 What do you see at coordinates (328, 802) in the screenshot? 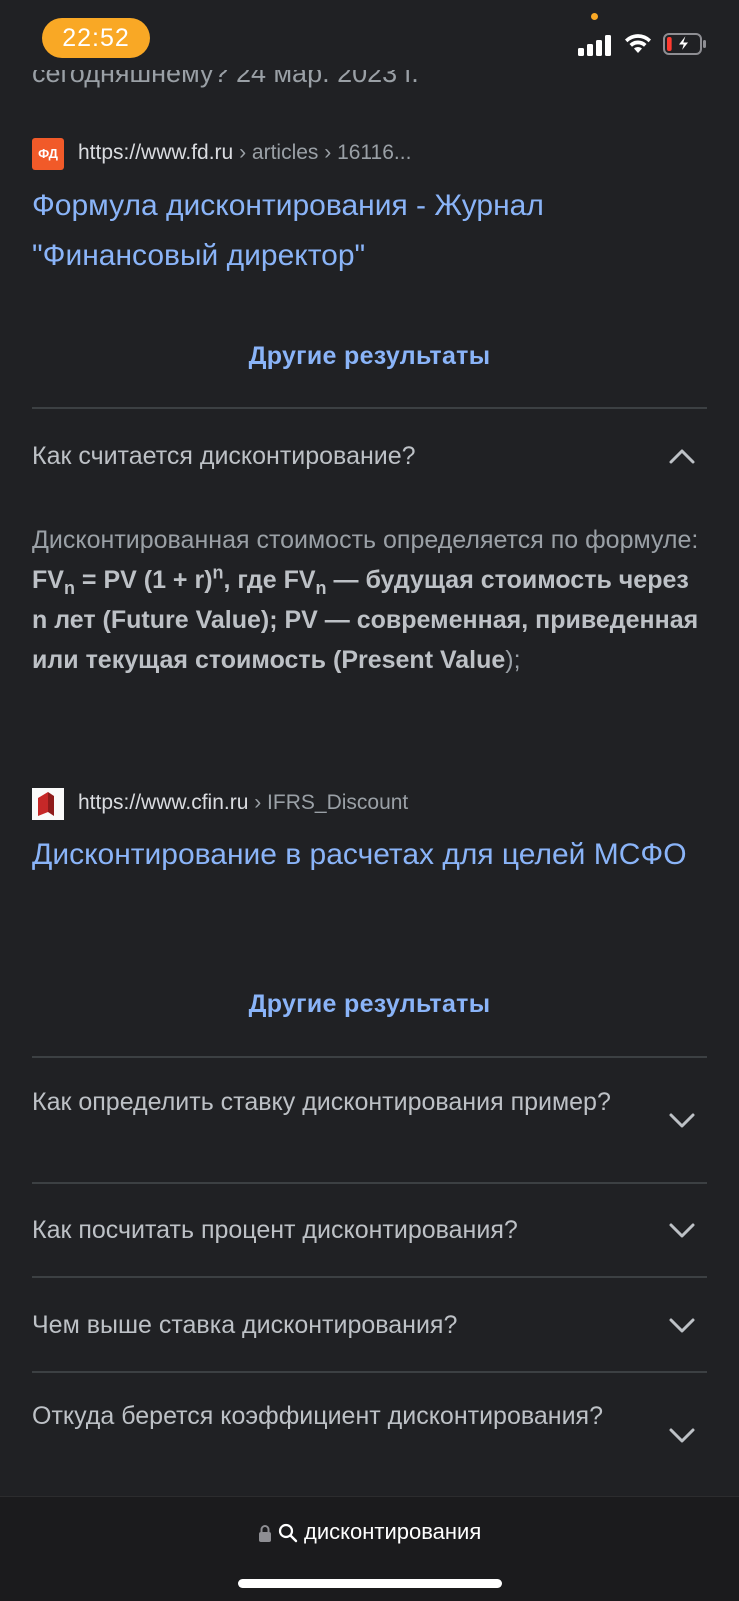
I see `result-url-path: › IFRS_Discount` at bounding box center [328, 802].